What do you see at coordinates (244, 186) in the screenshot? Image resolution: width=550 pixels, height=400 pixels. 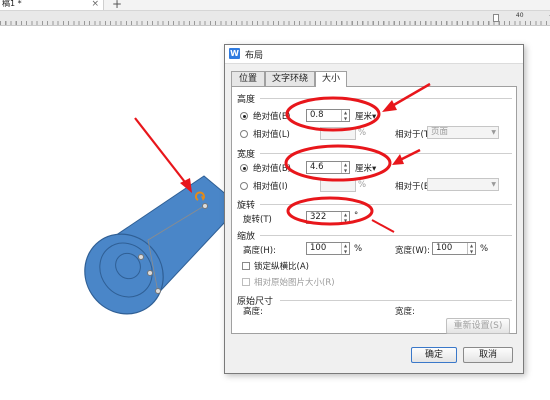 I see `width-relative-radio` at bounding box center [244, 186].